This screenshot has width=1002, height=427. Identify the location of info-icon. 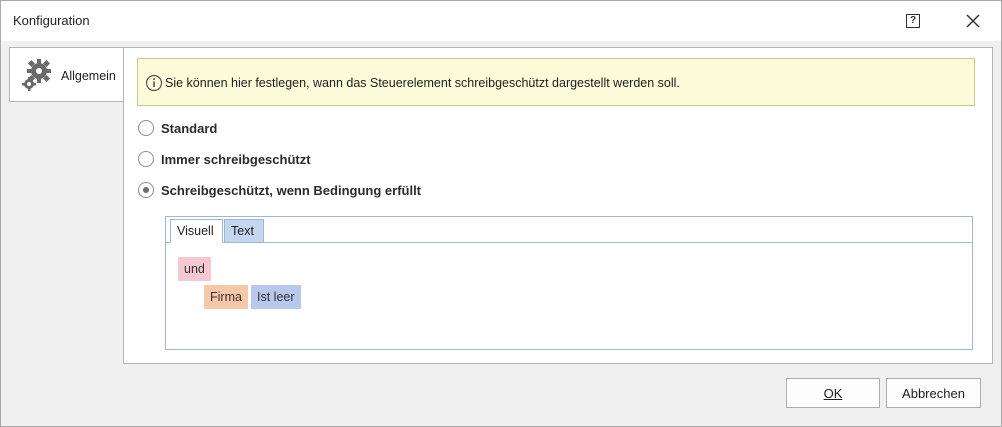
(154, 83).